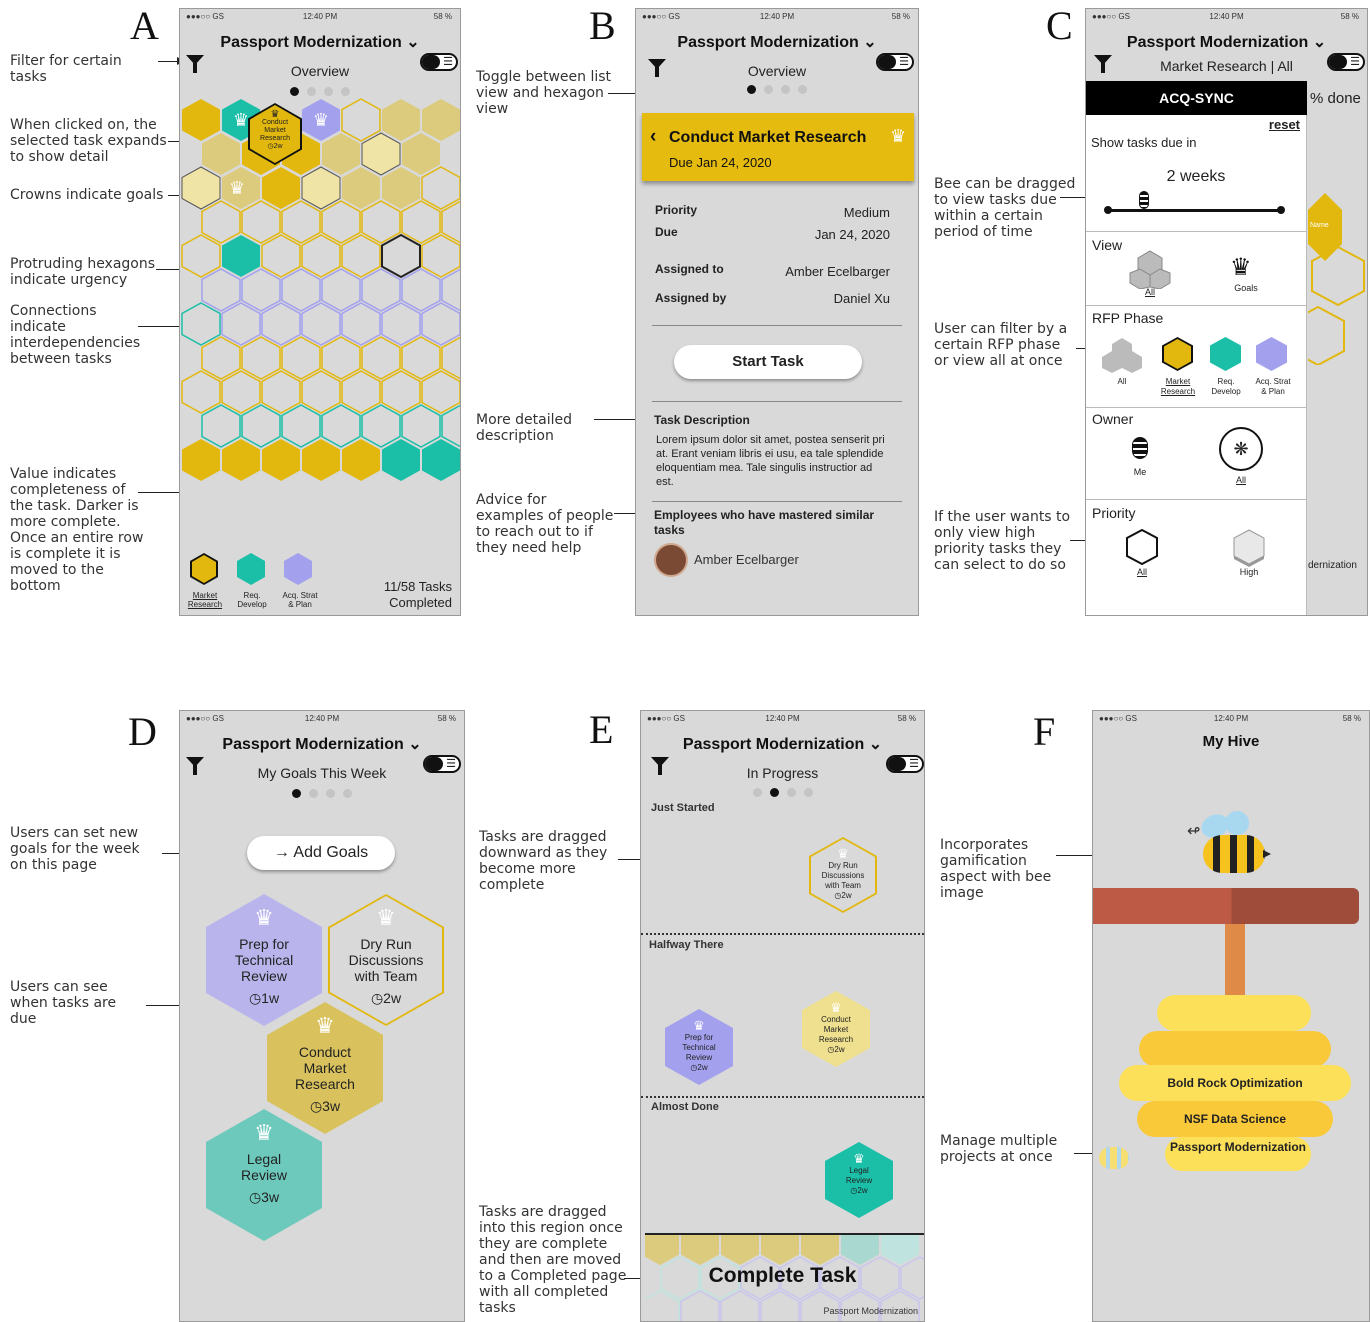 The image size is (1370, 1322). What do you see at coordinates (1241, 480) in the screenshot?
I see `owner-all-label: All` at bounding box center [1241, 480].